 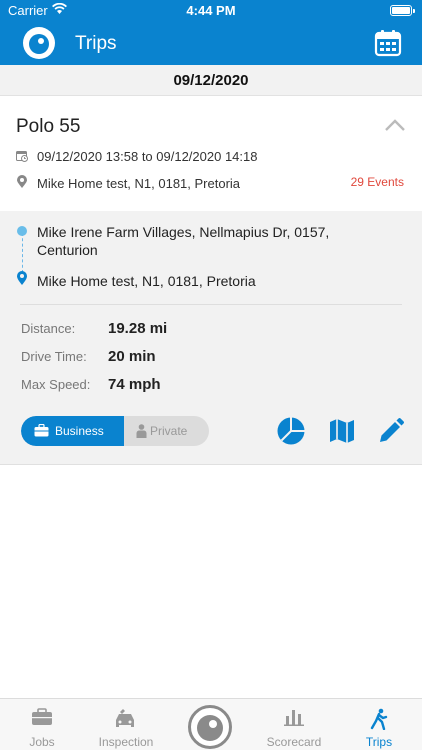 What do you see at coordinates (291, 431) in the screenshot?
I see `pie-chart-icon` at bounding box center [291, 431].